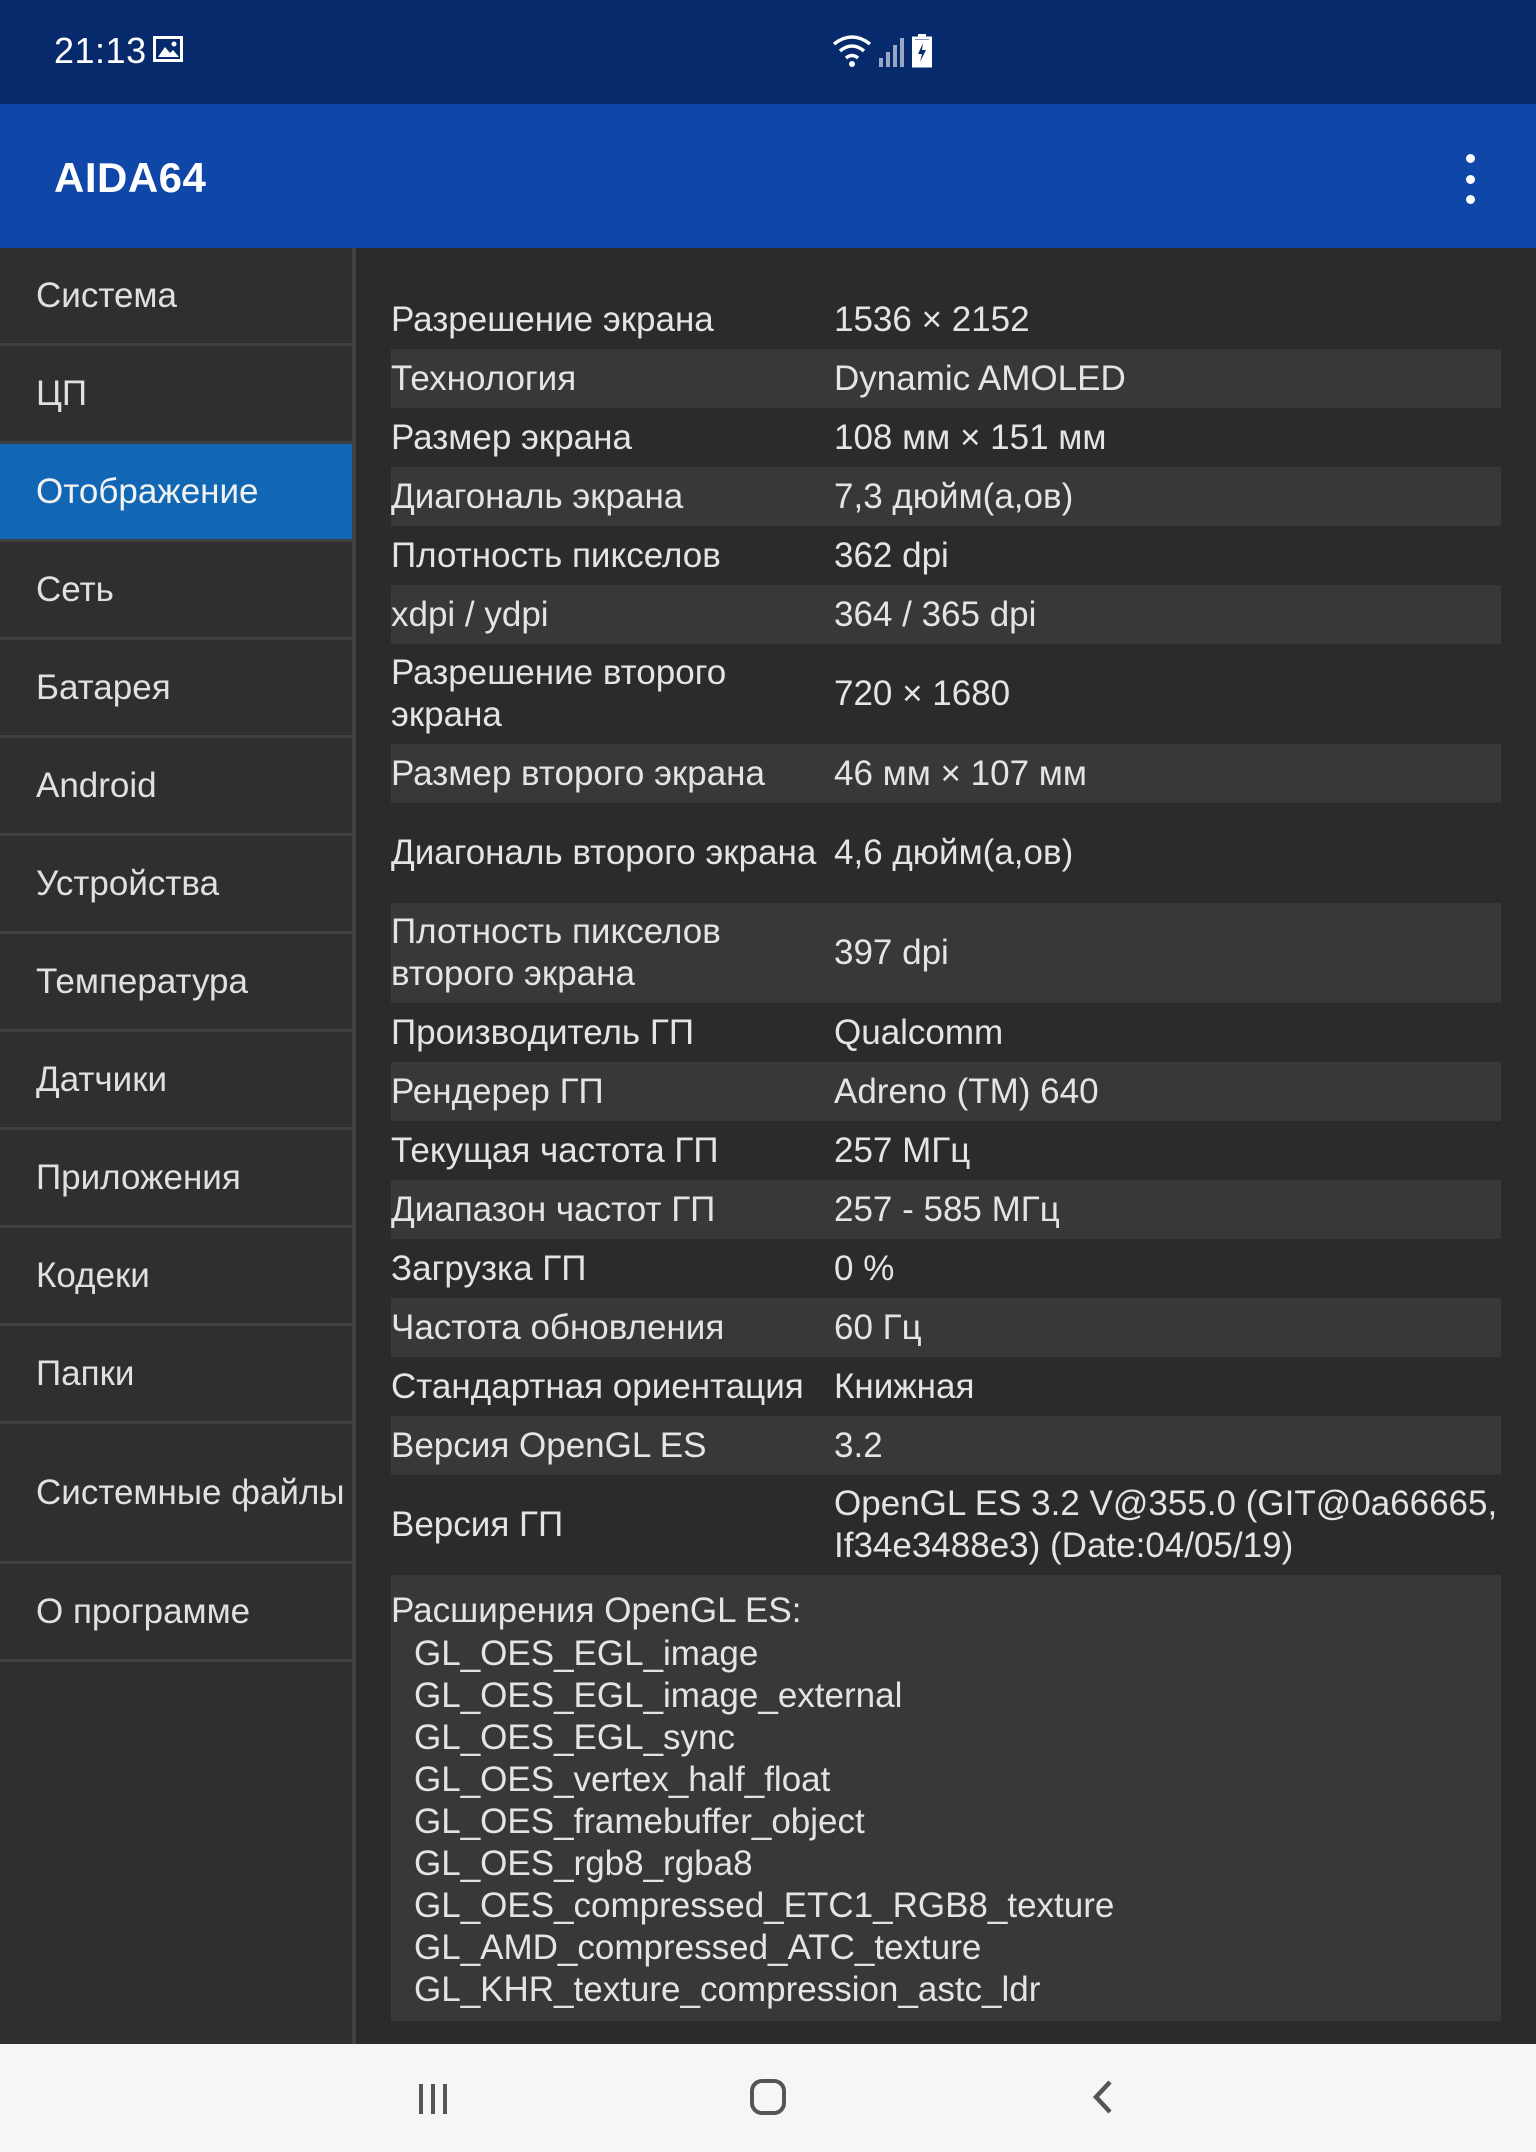 The image size is (1536, 2152). What do you see at coordinates (484, 378) in the screenshot?
I see `row-key: Технология` at bounding box center [484, 378].